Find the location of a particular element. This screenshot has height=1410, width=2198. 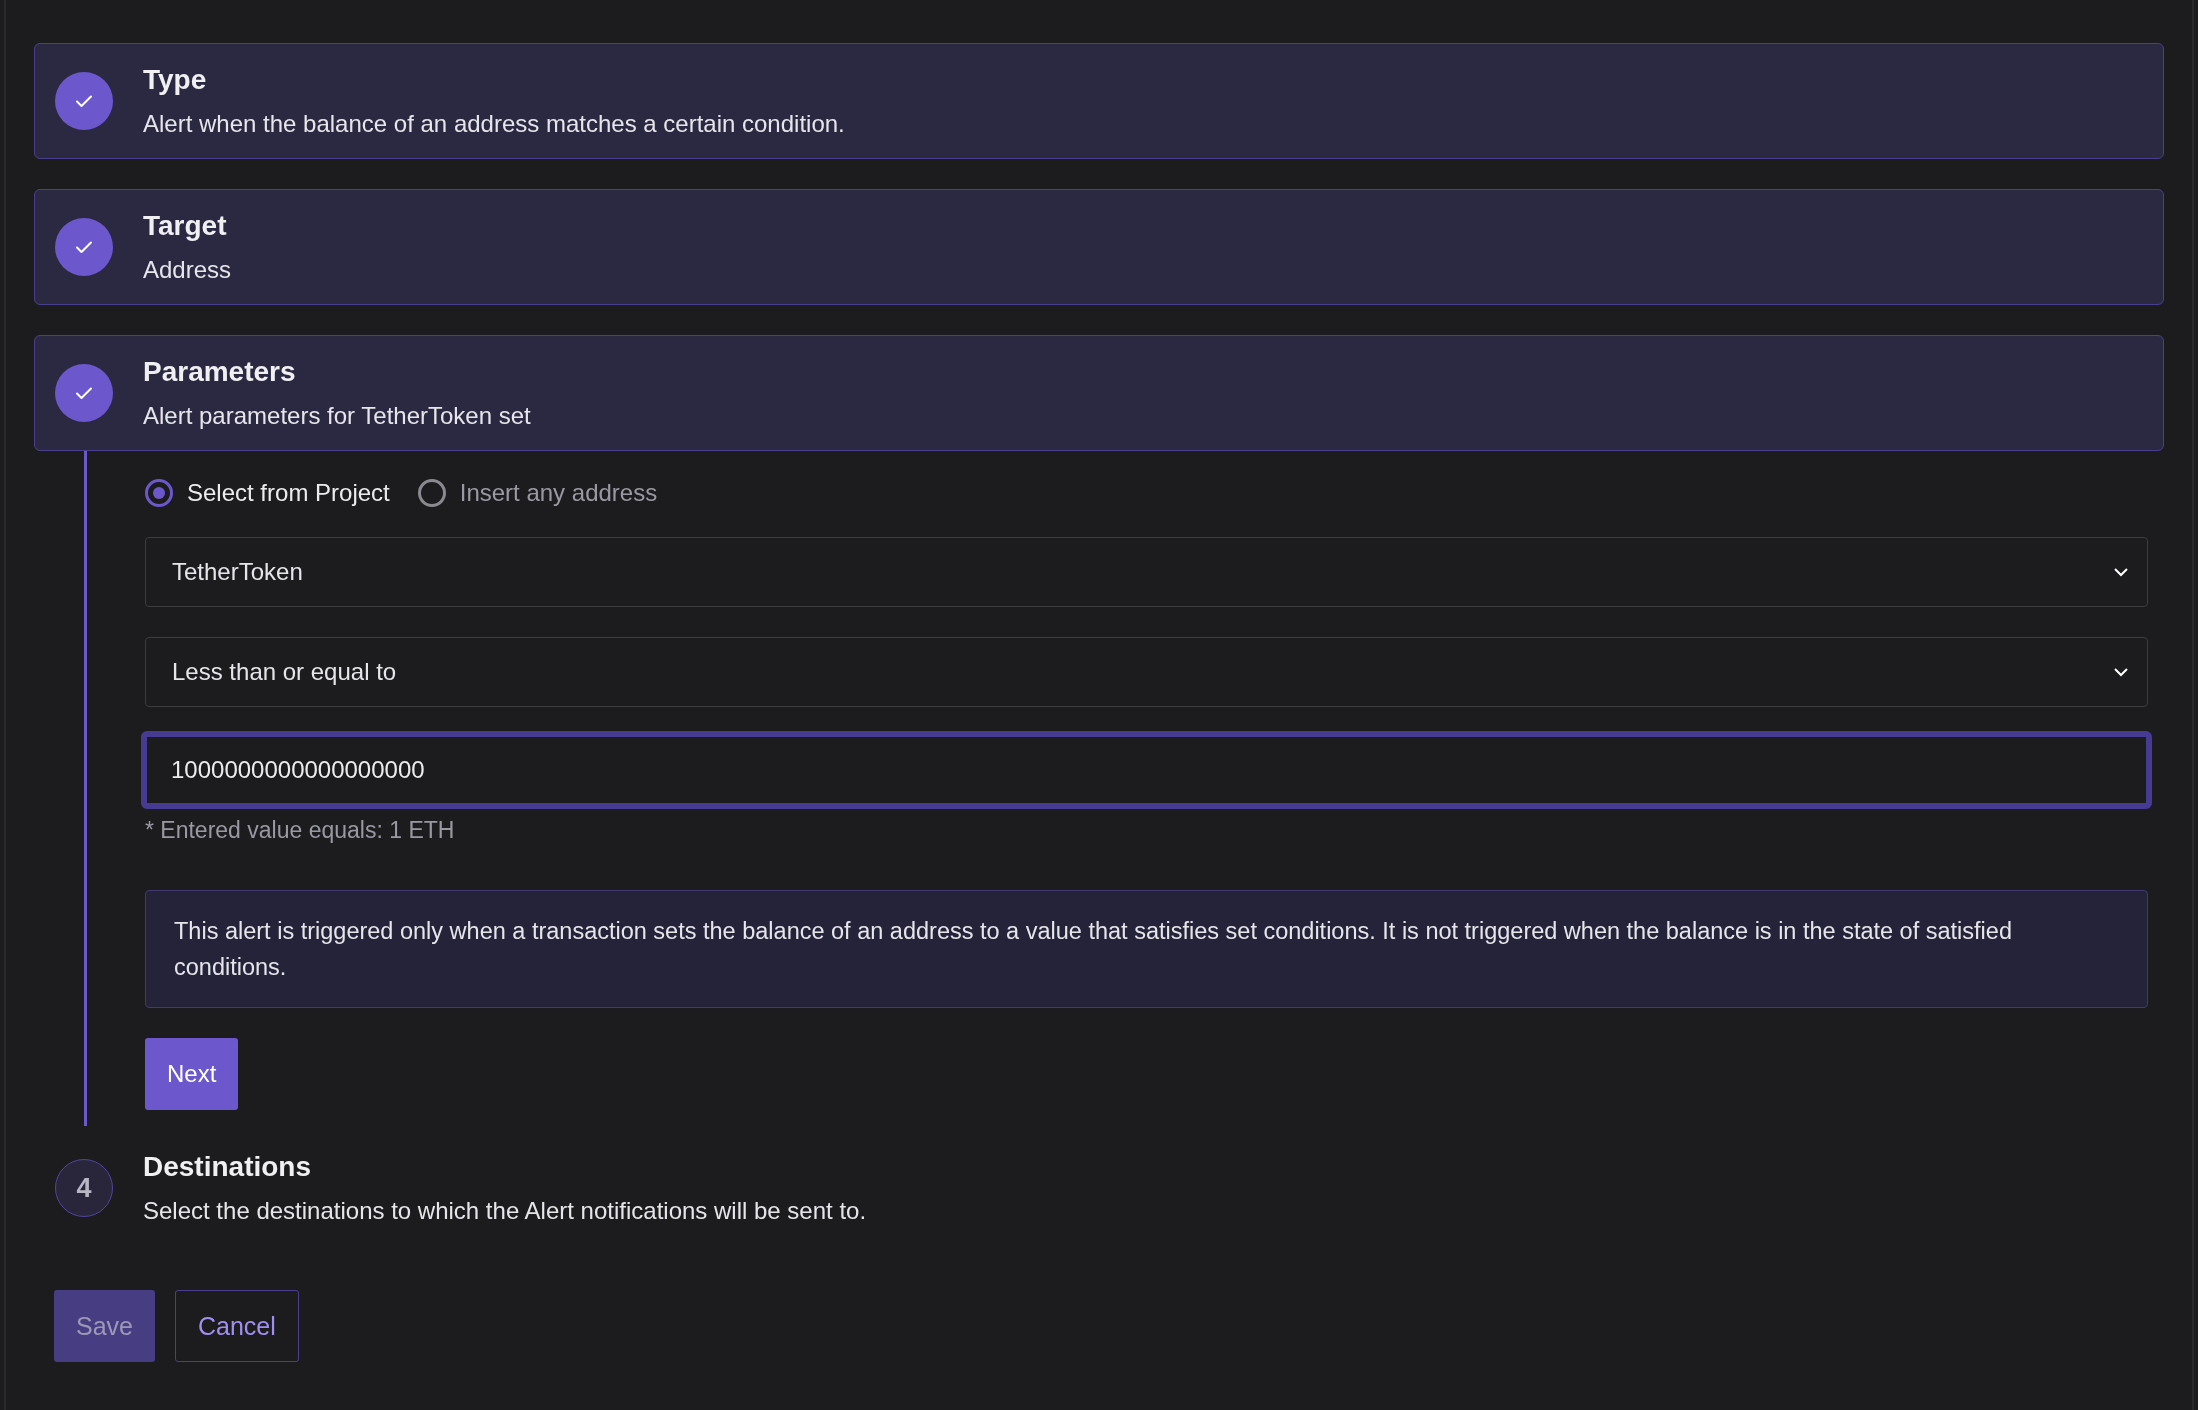

condition-select: Less than or equal to is located at coordinates (1146, 672).